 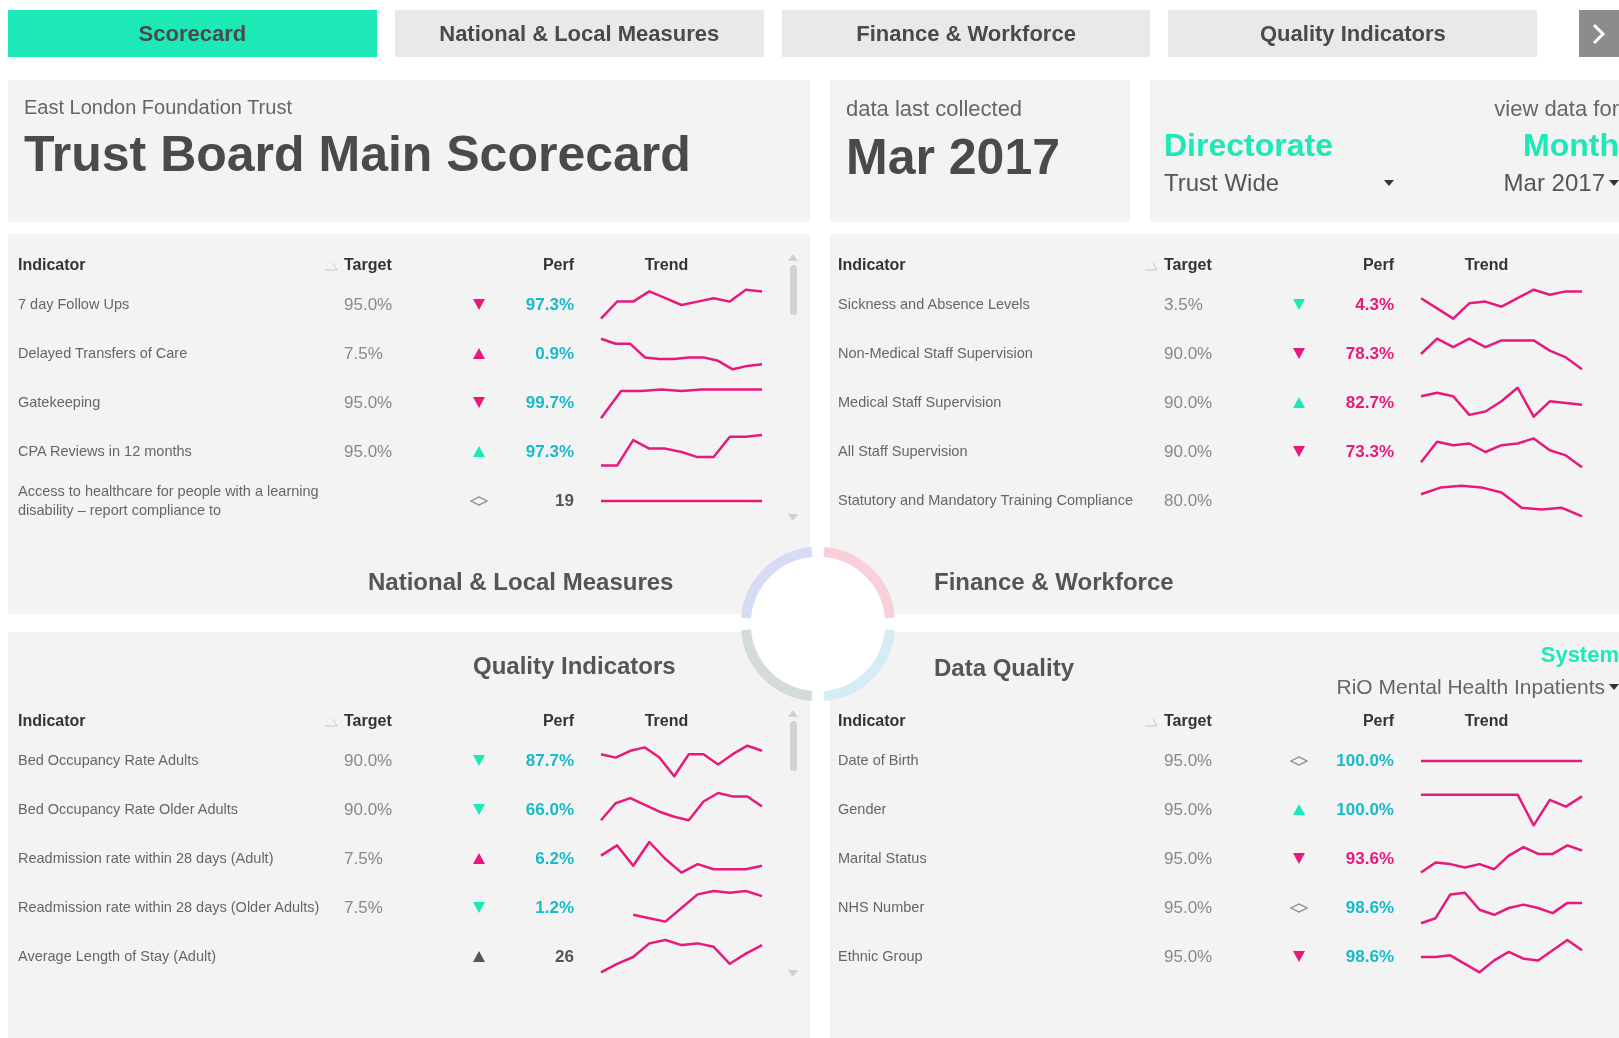 What do you see at coordinates (158, 107) in the screenshot?
I see `organisation-name: East London Foundation Trust` at bounding box center [158, 107].